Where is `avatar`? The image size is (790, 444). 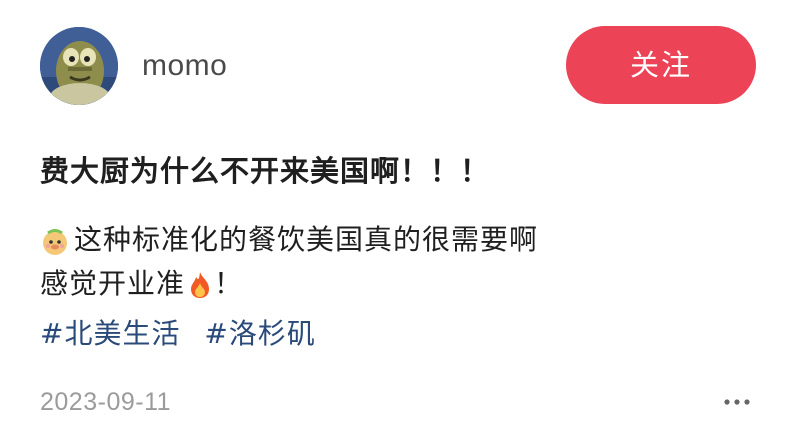
avatar is located at coordinates (79, 66).